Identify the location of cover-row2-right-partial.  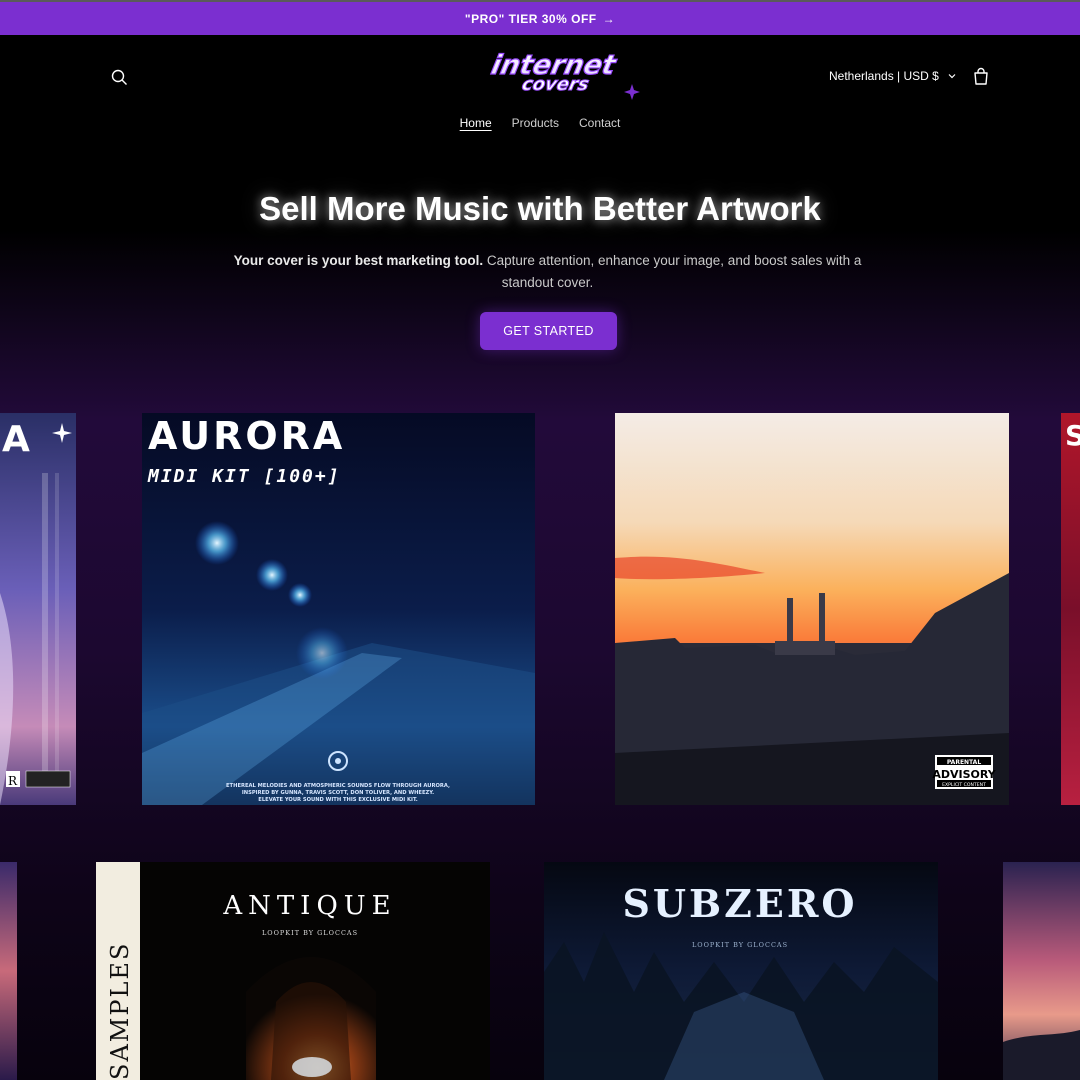
(1041, 971).